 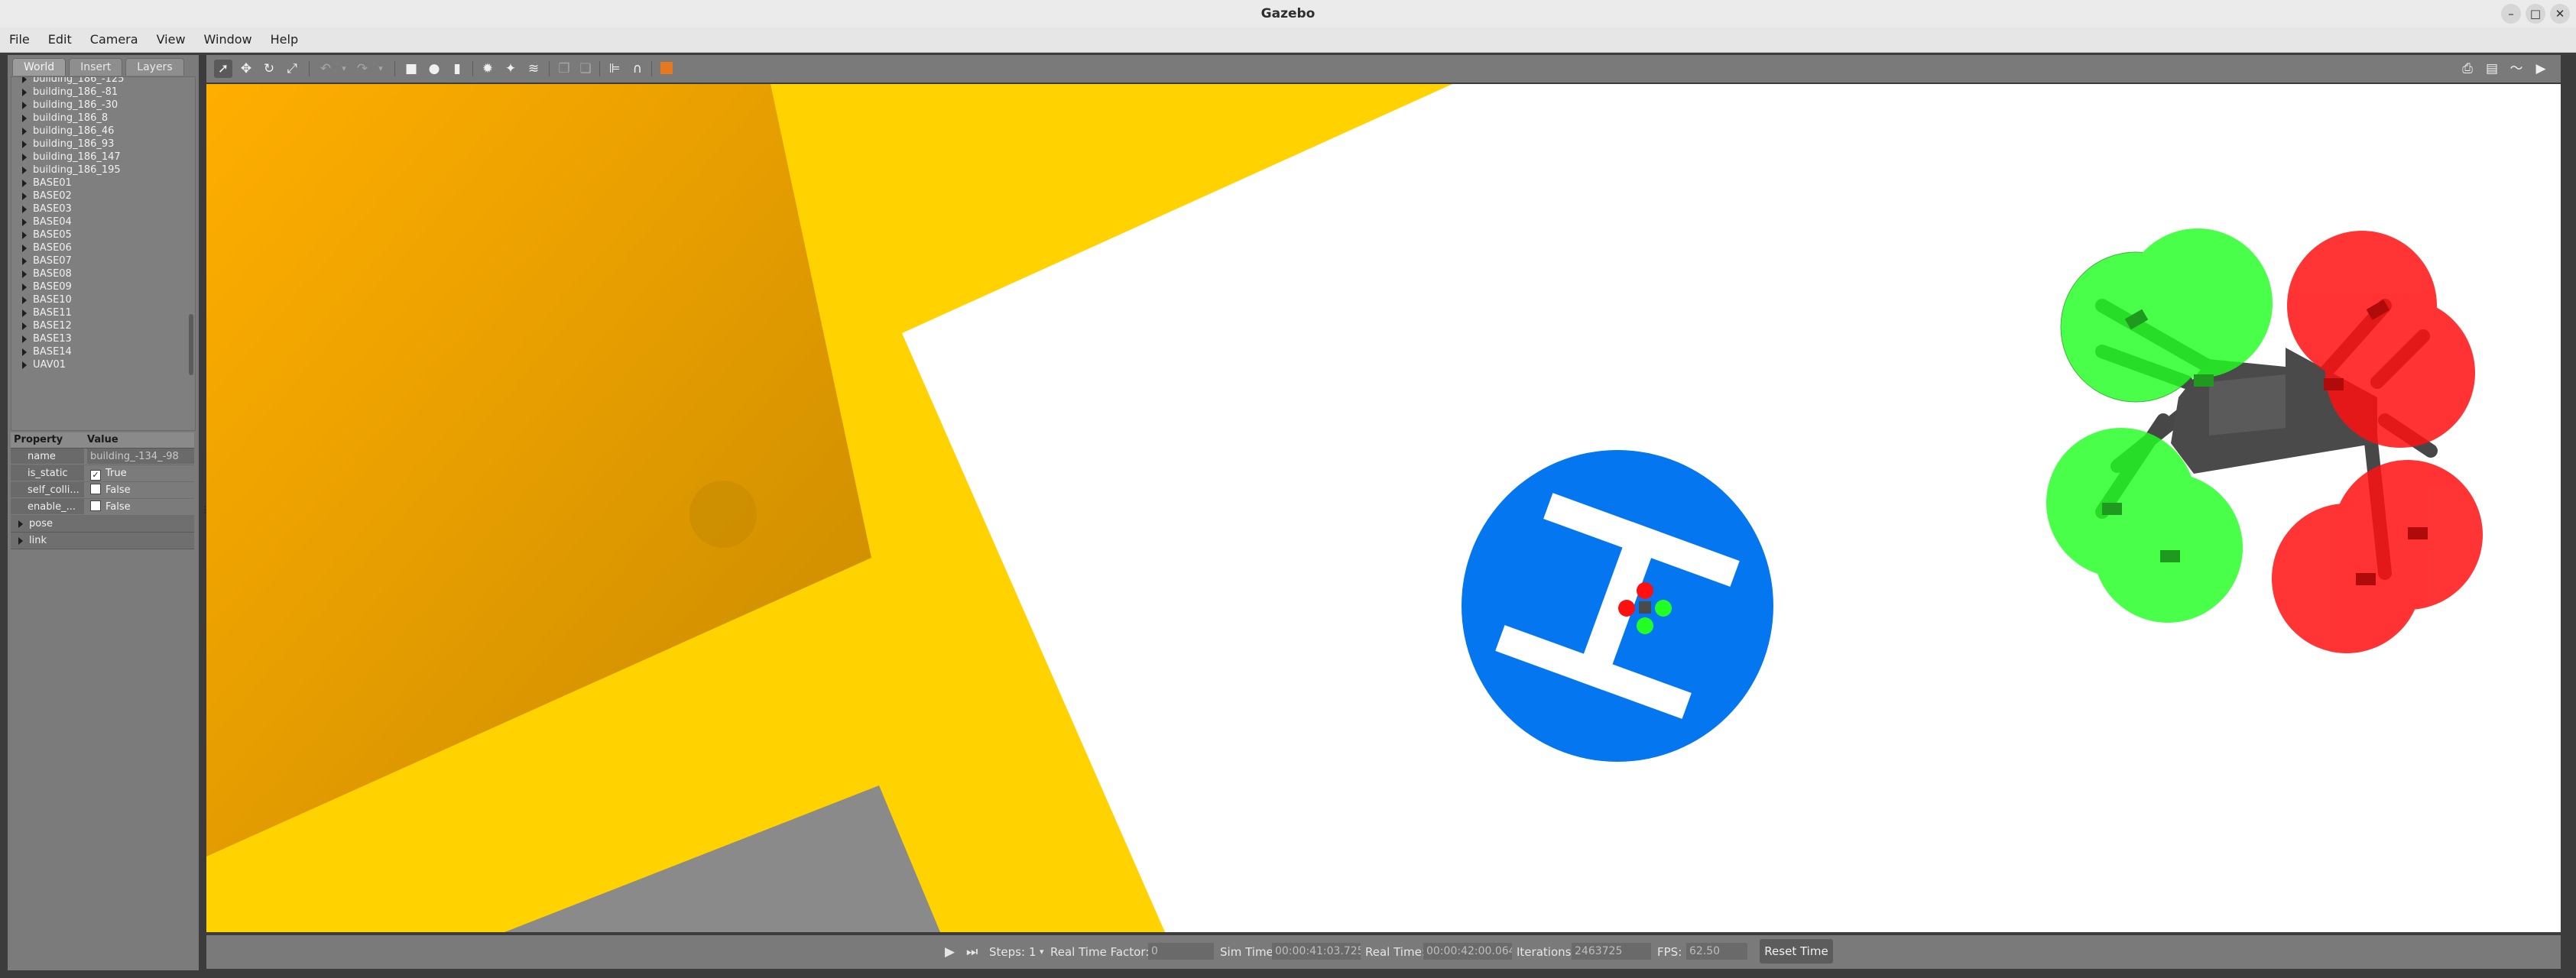 What do you see at coordinates (114, 40) in the screenshot?
I see `menu-camera: Camera` at bounding box center [114, 40].